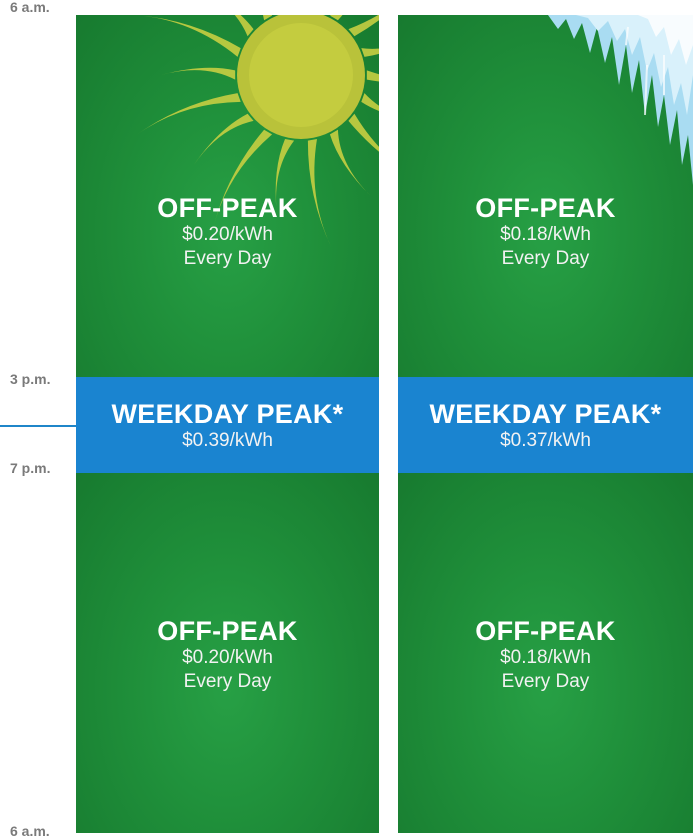 The height and width of the screenshot is (839, 693). I want to click on weekday-peak-rate: $0.39/kWh, so click(227, 440).